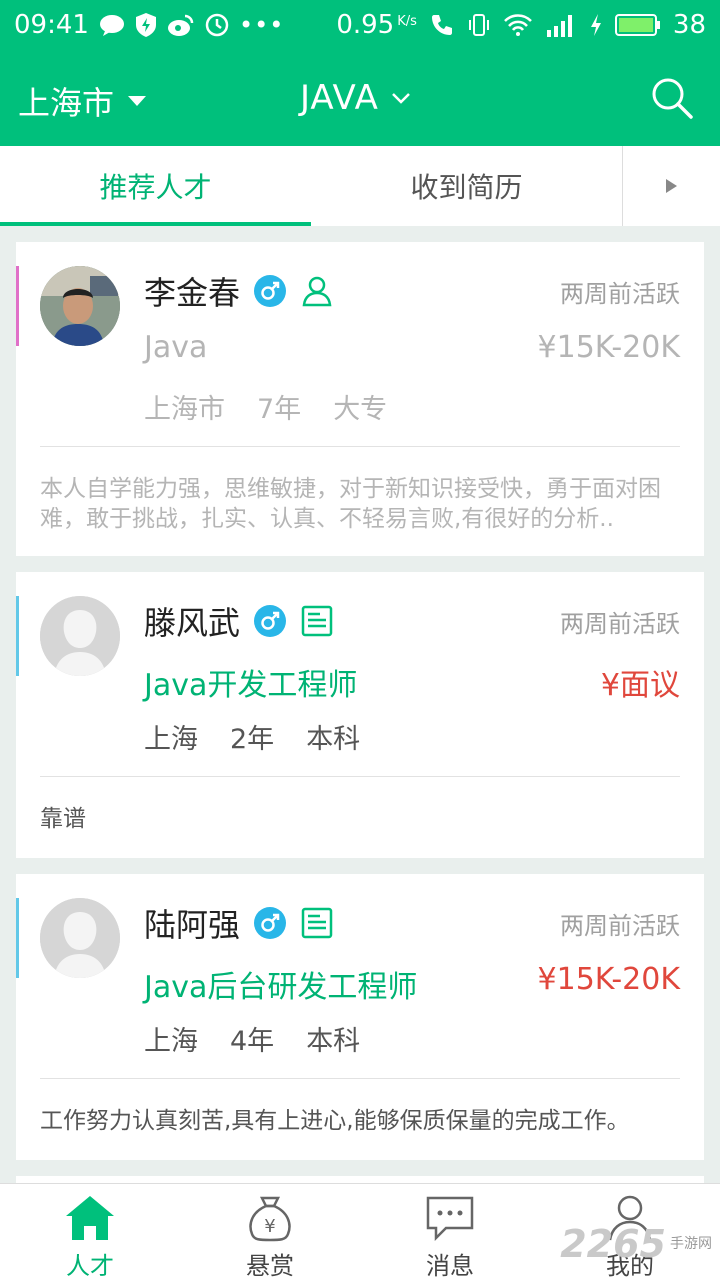  What do you see at coordinates (441, 25) in the screenshot?
I see `call-icon` at bounding box center [441, 25].